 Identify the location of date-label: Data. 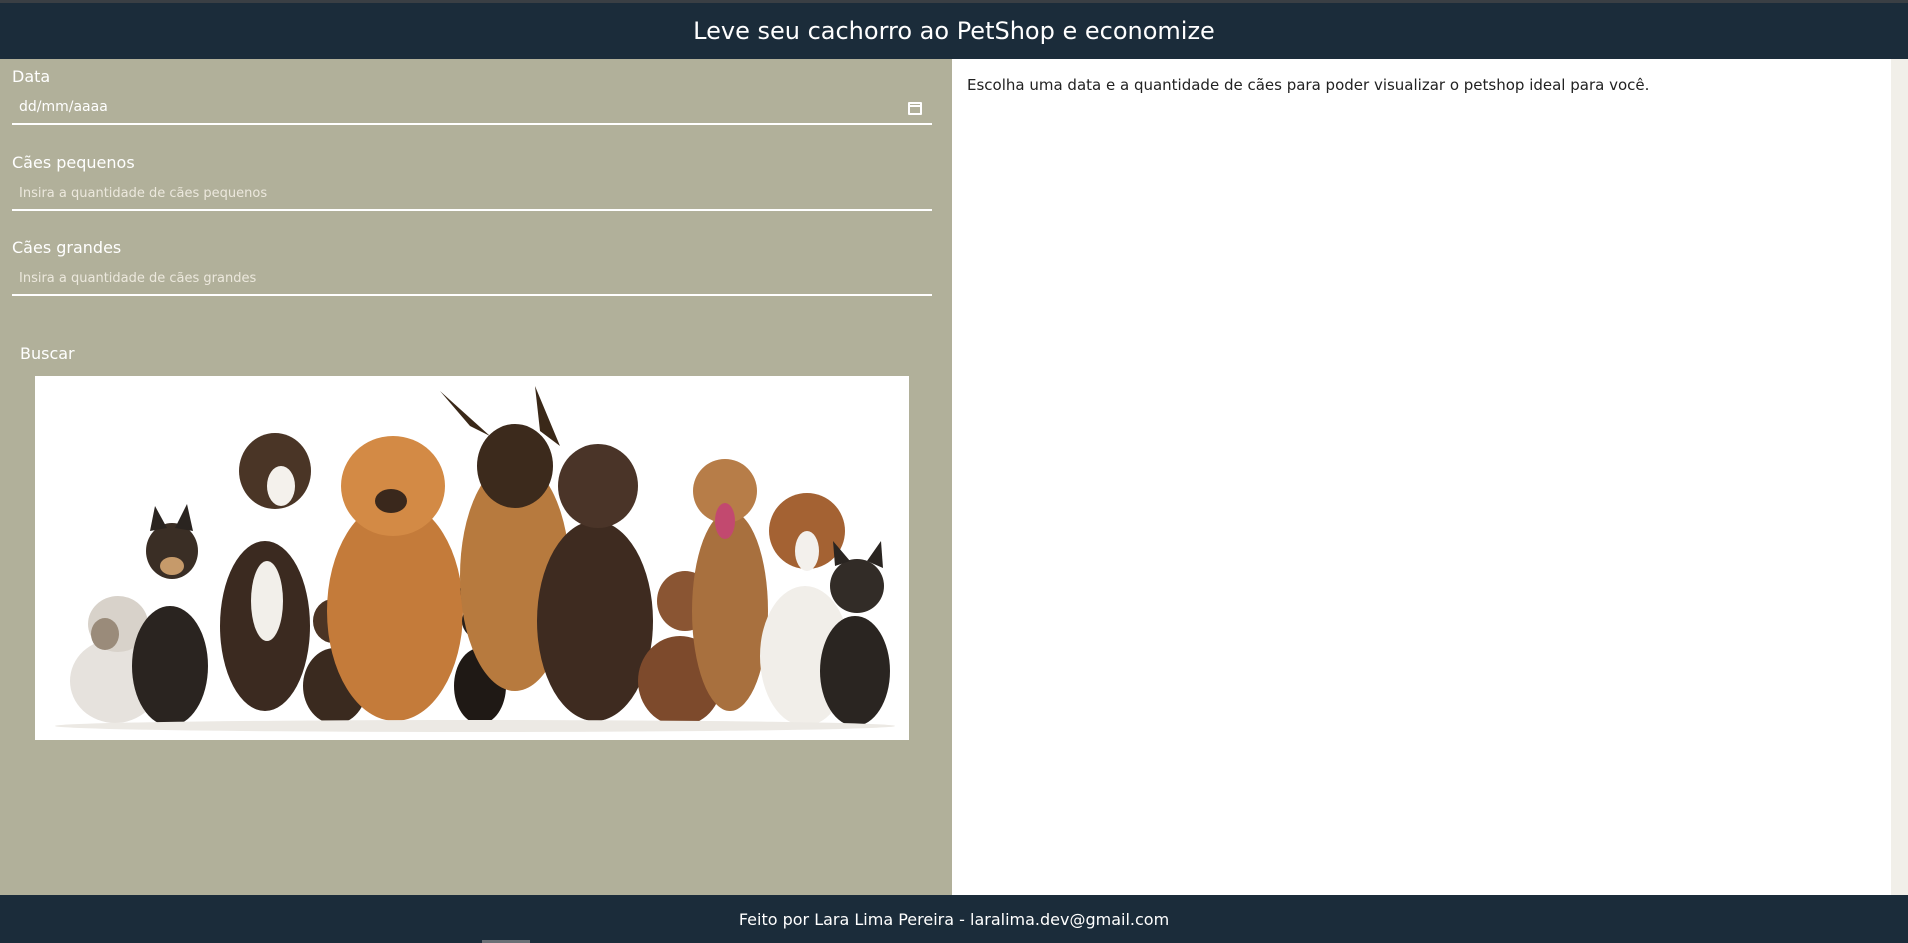
(31, 76).